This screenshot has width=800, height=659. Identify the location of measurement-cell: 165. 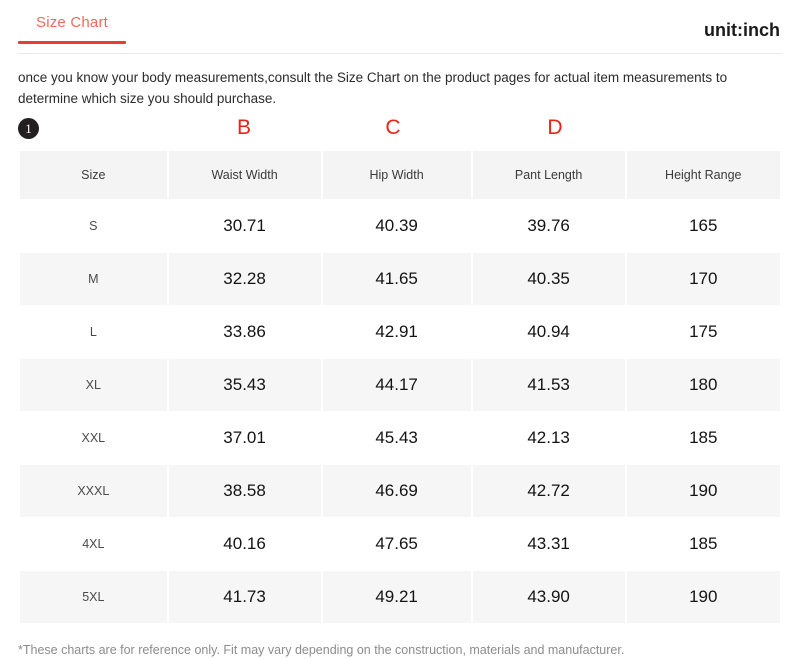
(703, 225).